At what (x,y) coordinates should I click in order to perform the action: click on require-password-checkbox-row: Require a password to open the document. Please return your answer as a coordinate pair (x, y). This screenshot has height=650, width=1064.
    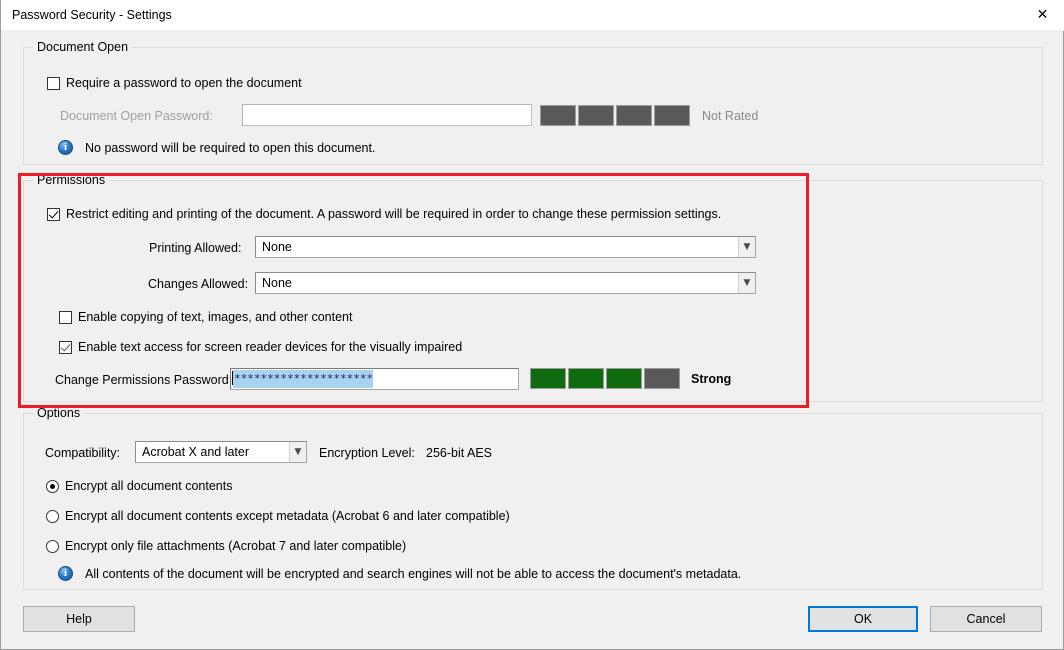
    Looking at the image, I should click on (174, 83).